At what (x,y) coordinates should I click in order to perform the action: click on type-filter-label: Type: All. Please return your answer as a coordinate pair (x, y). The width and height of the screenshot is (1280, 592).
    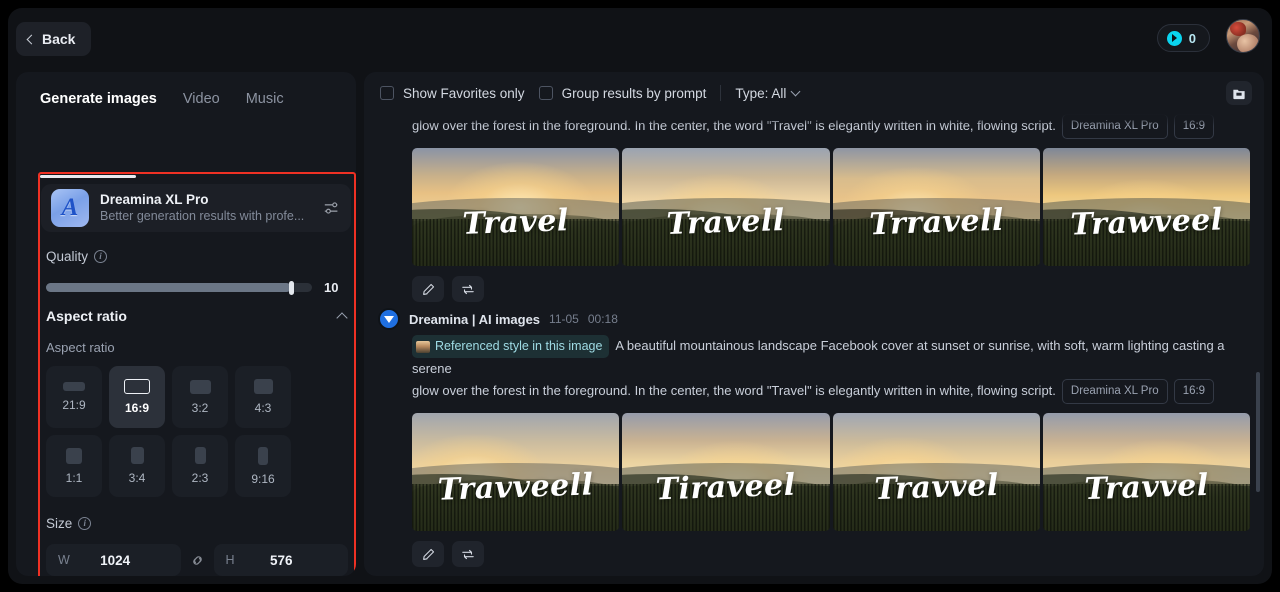
    Looking at the image, I should click on (761, 93).